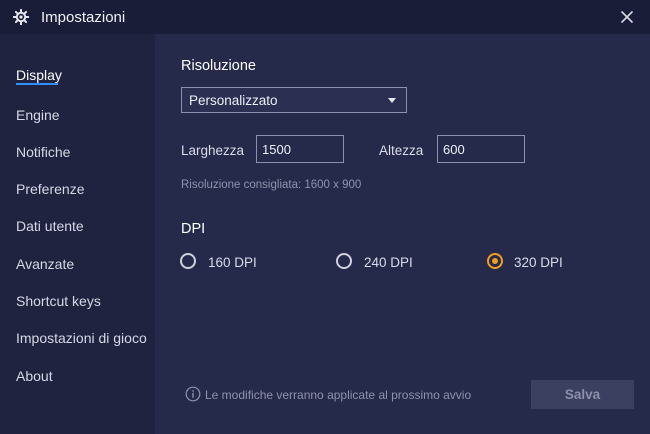 This screenshot has height=434, width=650. What do you see at coordinates (38, 115) in the screenshot?
I see `sidebar-item-engine: Engine` at bounding box center [38, 115].